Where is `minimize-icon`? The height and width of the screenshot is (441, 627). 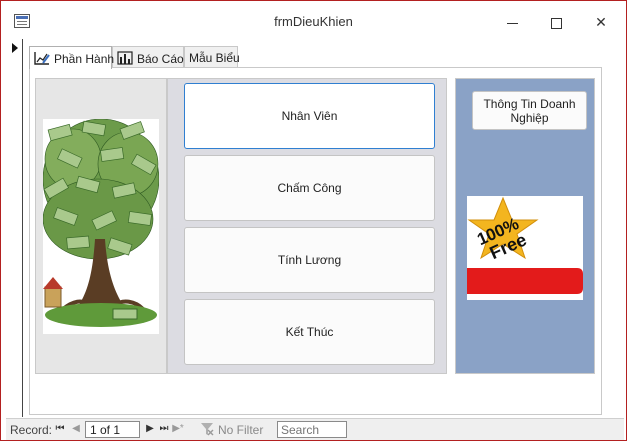 minimize-icon is located at coordinates (512, 23).